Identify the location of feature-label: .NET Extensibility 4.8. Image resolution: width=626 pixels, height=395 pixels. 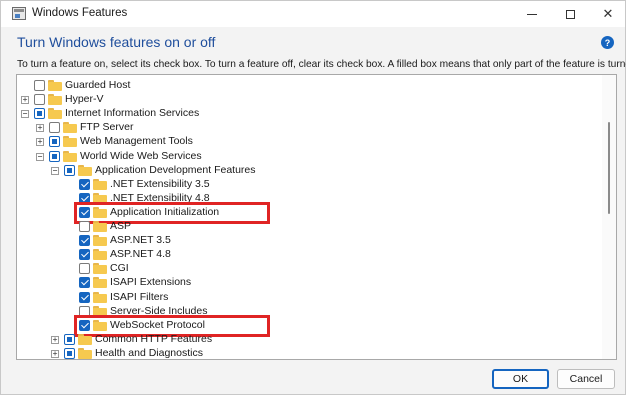
(160, 197).